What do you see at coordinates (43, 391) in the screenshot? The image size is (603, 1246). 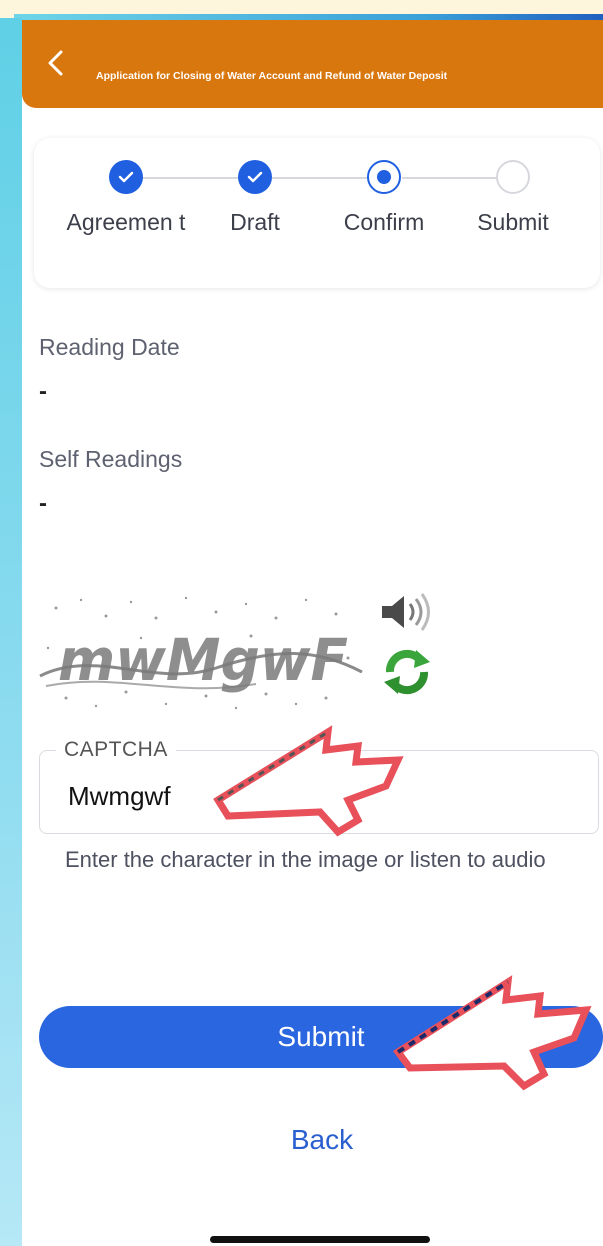 I see `reading-date-value: -` at bounding box center [43, 391].